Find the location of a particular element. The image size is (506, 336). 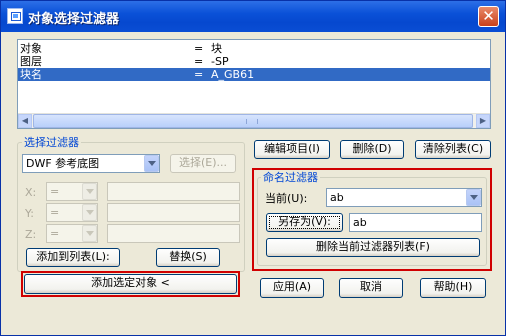

list-item-name: 图层 is located at coordinates (31, 61).